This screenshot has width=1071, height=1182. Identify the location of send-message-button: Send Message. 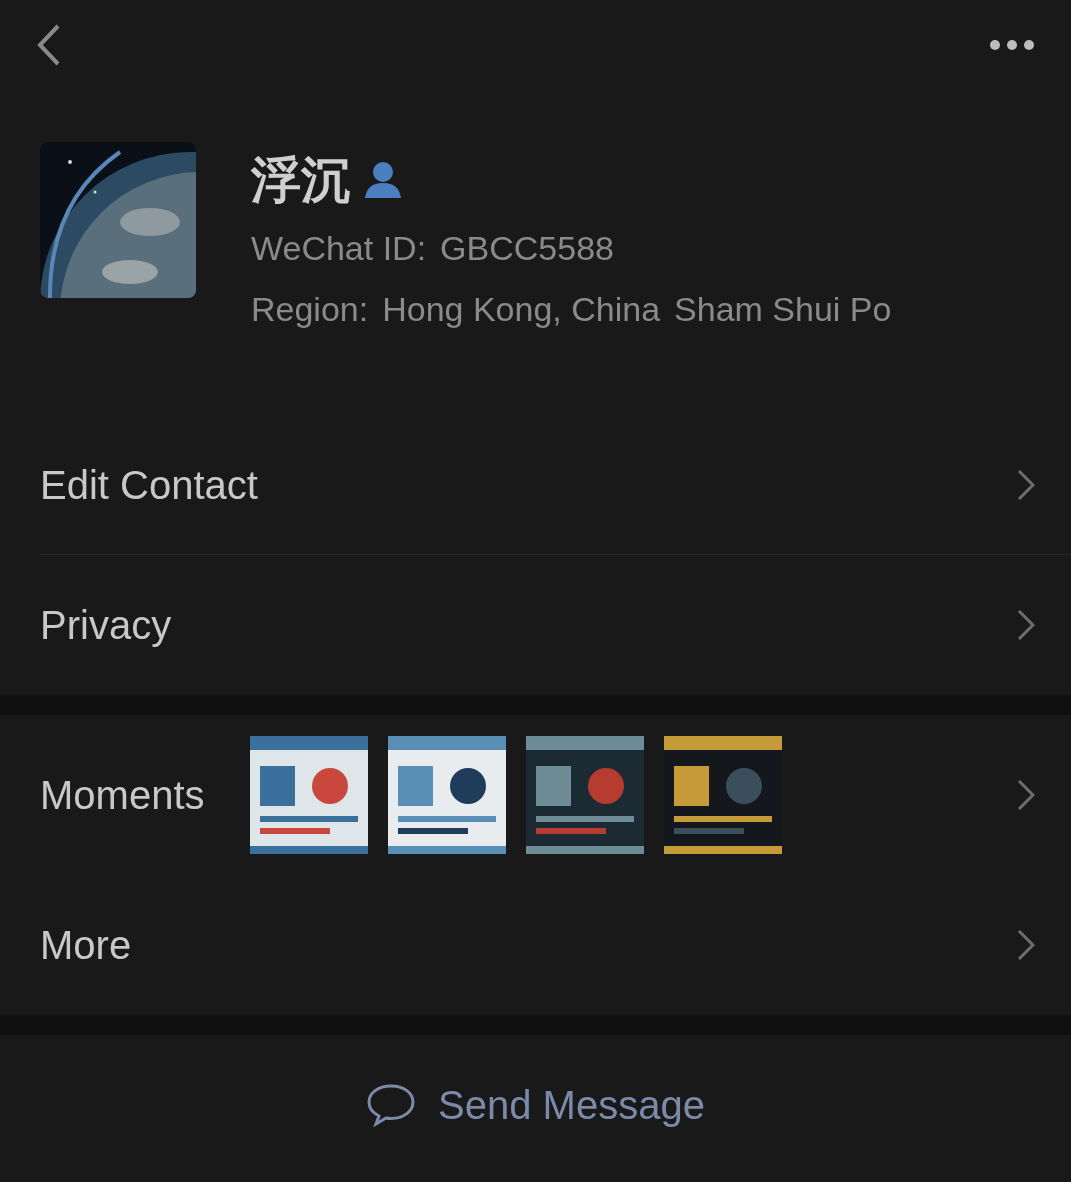
(535, 1105).